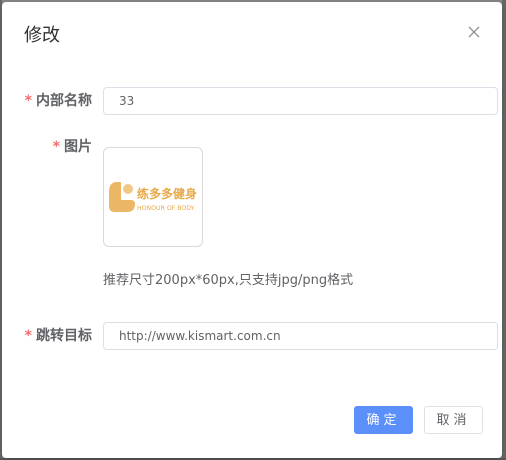 Image resolution: width=506 pixels, height=460 pixels. Describe the element at coordinates (42, 35) in the screenshot. I see `dialog-title: 修改` at that location.